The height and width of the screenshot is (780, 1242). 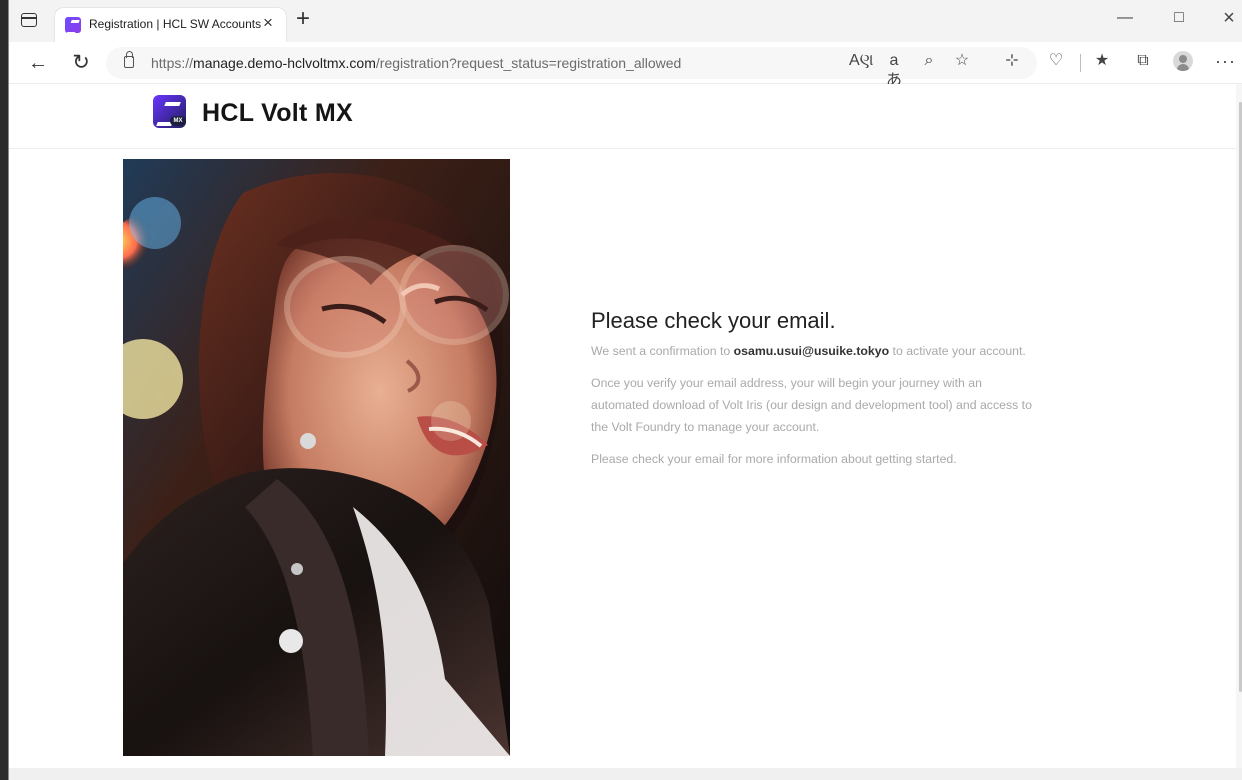 I want to click on tab-strip: Registration | HCL SW Accounts × + — □ ×, so click(x=625, y=21).